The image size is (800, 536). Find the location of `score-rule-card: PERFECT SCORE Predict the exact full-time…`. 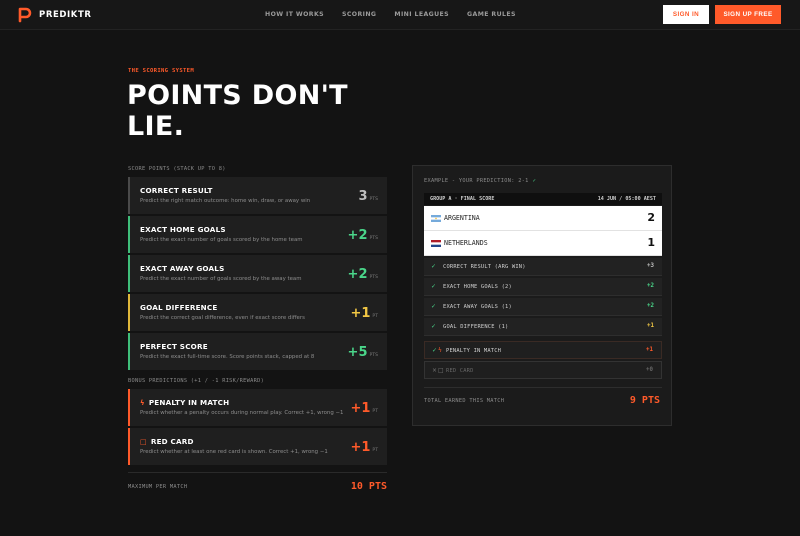

score-rule-card: PERFECT SCORE Predict the exact full-time… is located at coordinates (257, 351).